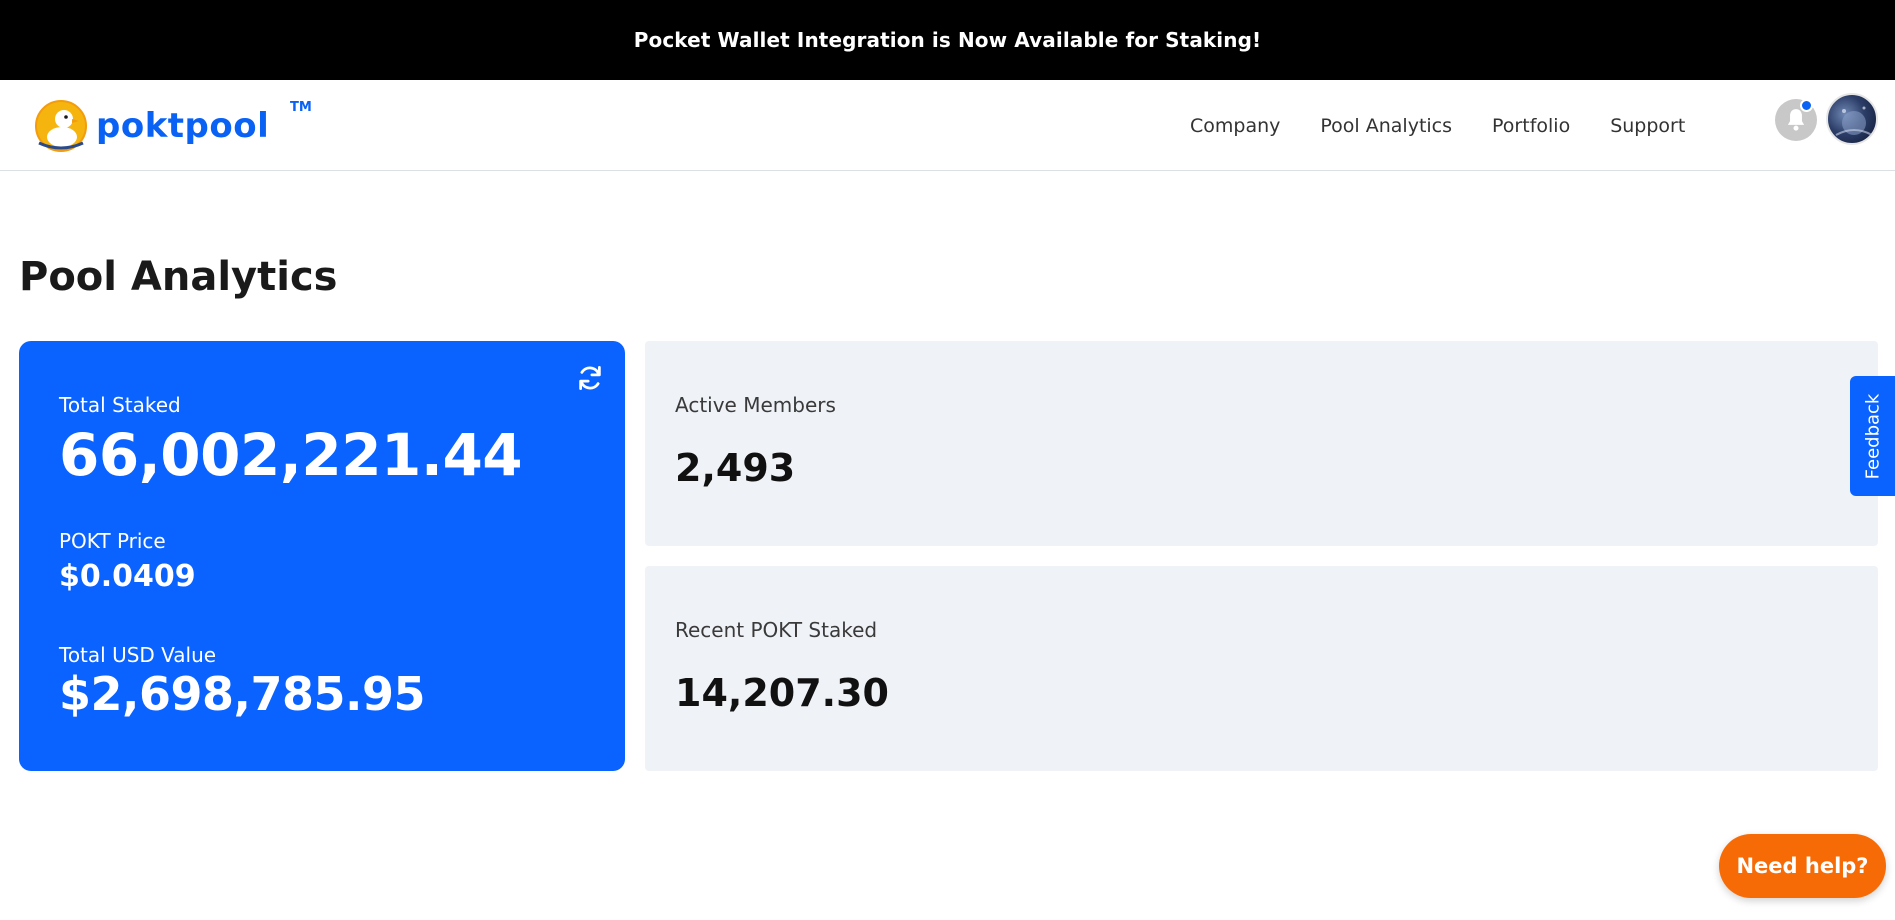 The image size is (1895, 920). I want to click on need-help-button: Need help?, so click(1802, 866).